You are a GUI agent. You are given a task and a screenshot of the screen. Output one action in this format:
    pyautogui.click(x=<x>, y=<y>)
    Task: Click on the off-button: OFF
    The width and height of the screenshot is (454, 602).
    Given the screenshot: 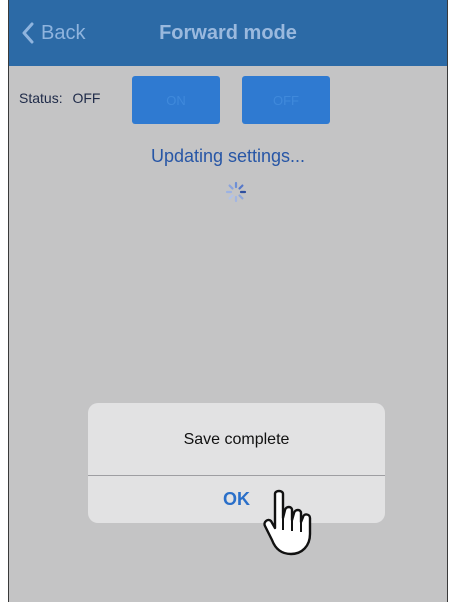 What is the action you would take?
    pyautogui.click(x=286, y=100)
    